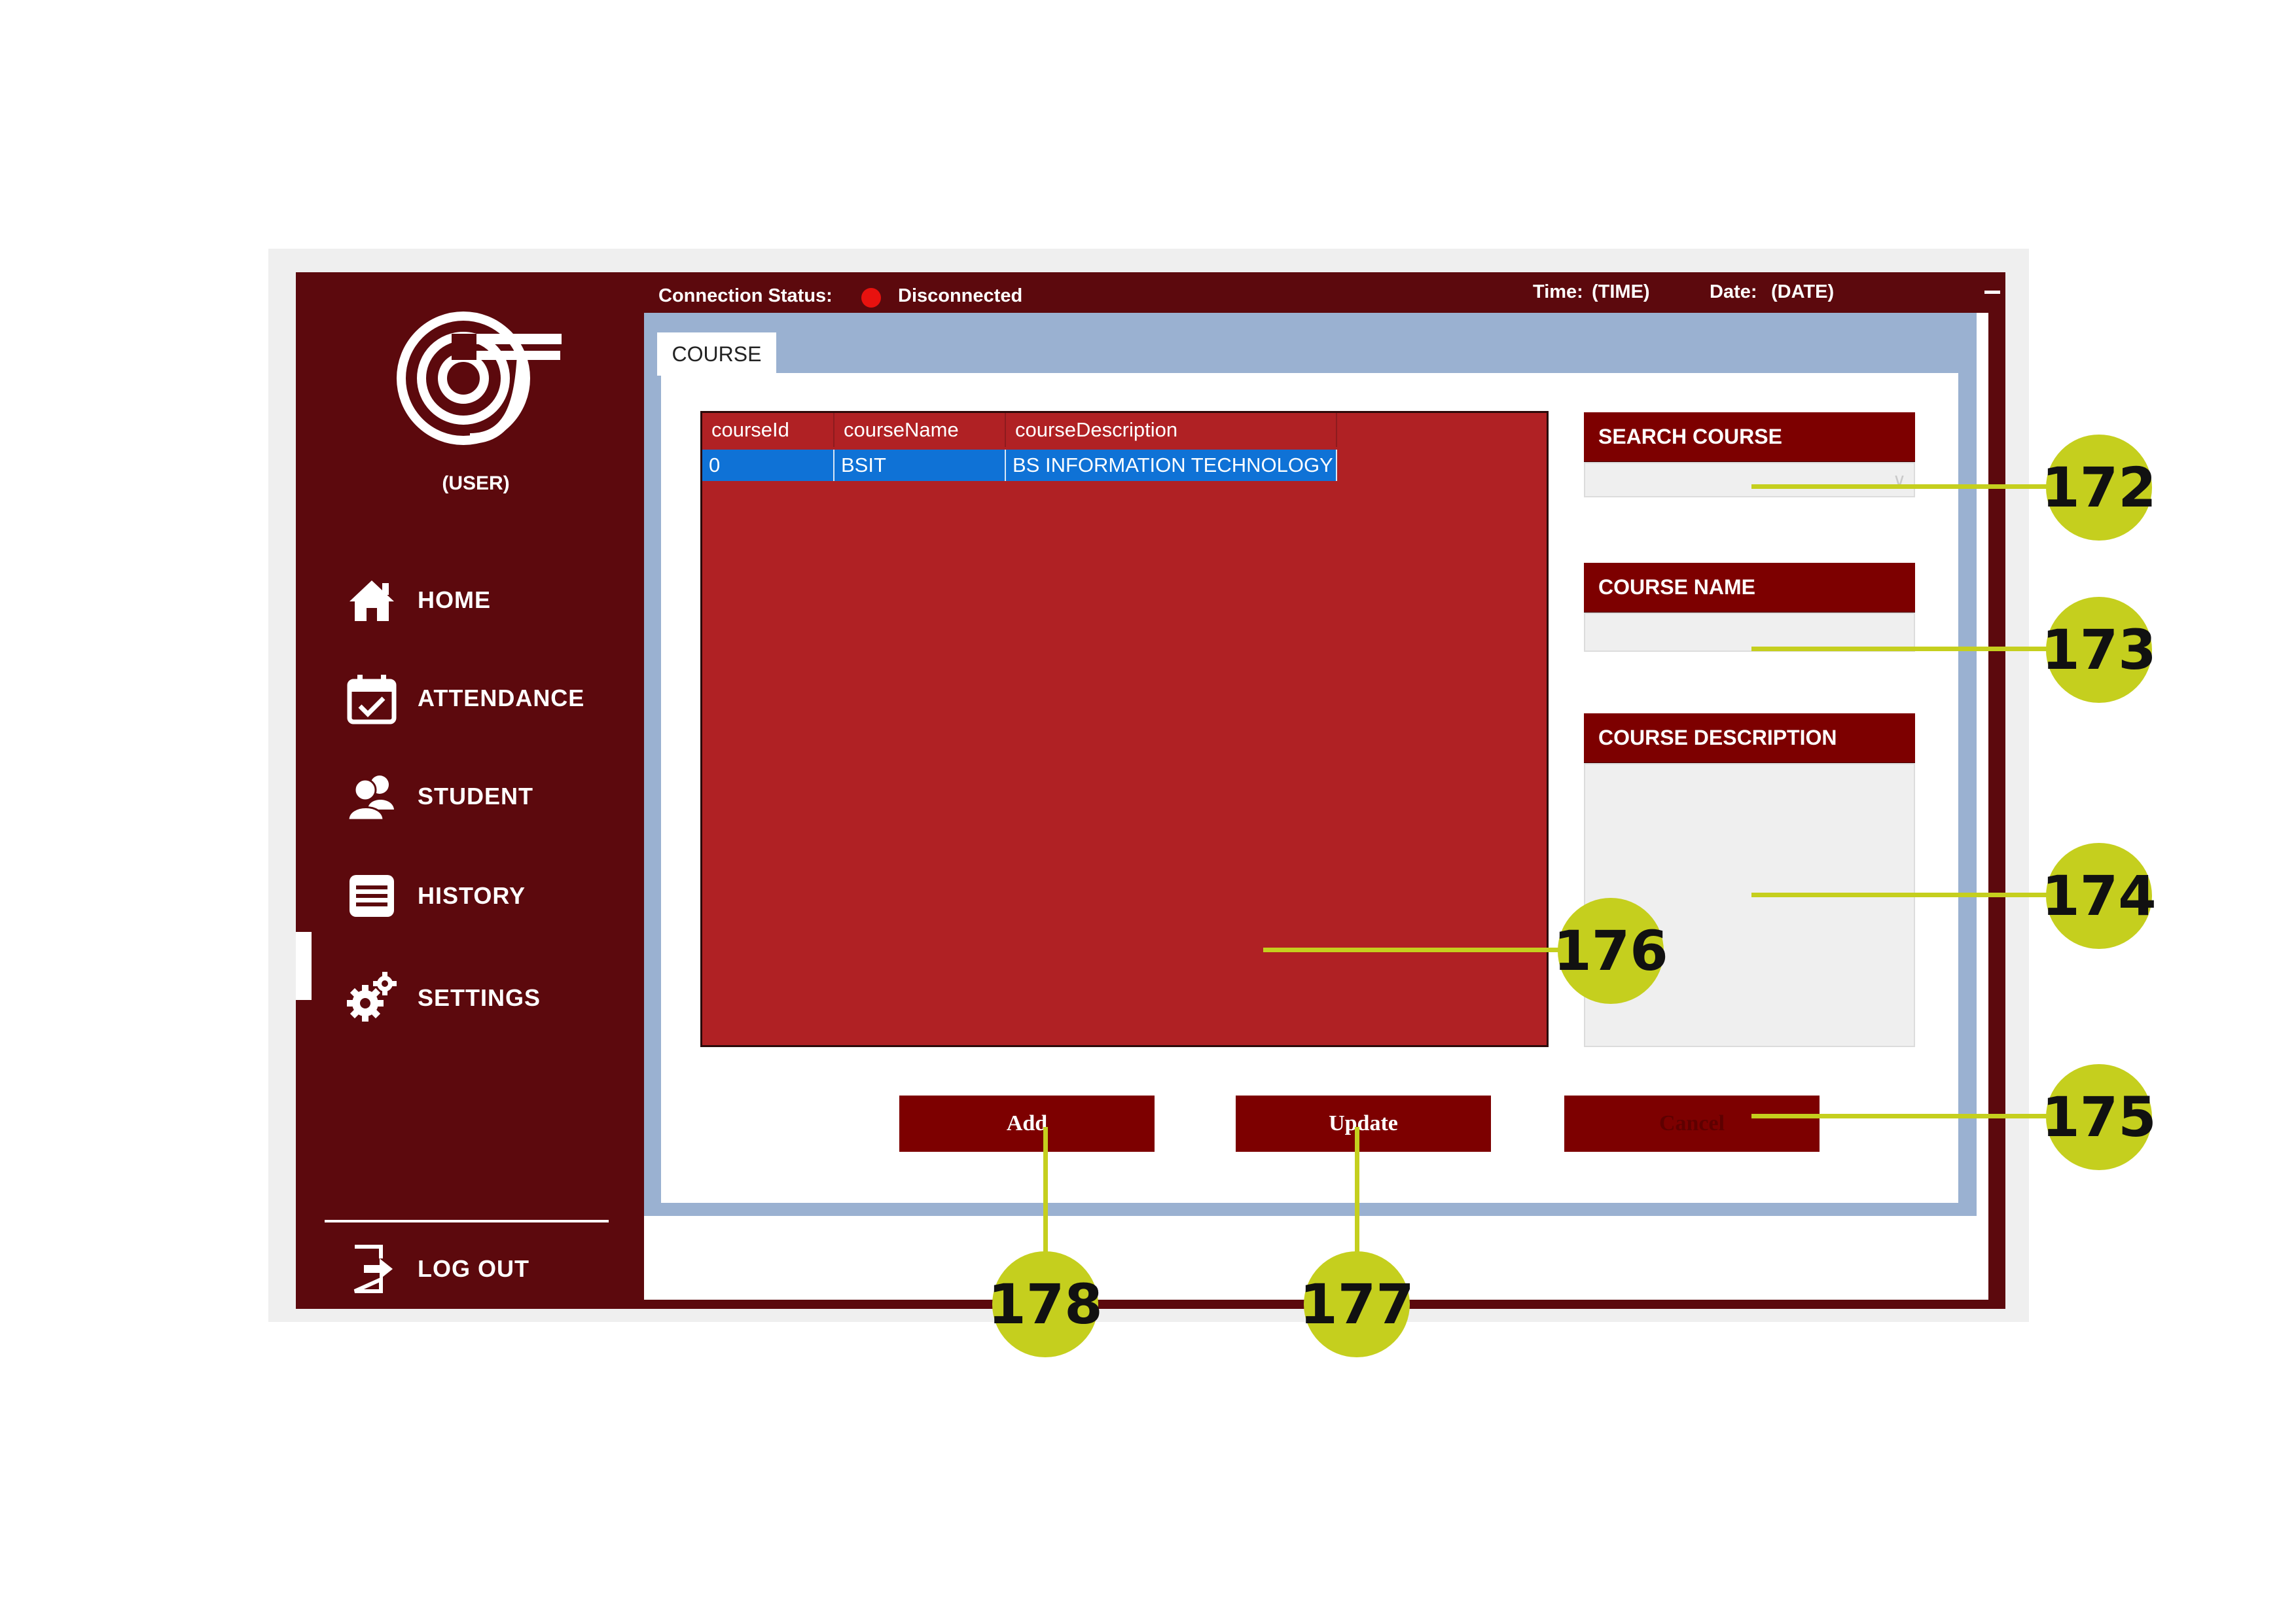 This screenshot has width=2296, height=1623. Describe the element at coordinates (372, 997) in the screenshot. I see `gears-icon` at that location.